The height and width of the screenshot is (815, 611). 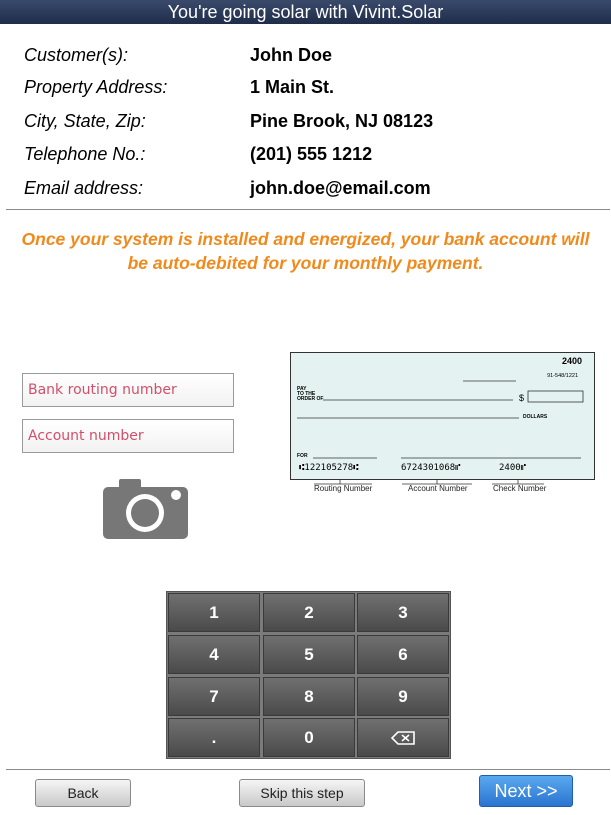 What do you see at coordinates (342, 121) in the screenshot?
I see `city-value: Pine Brook, NJ 08123` at bounding box center [342, 121].